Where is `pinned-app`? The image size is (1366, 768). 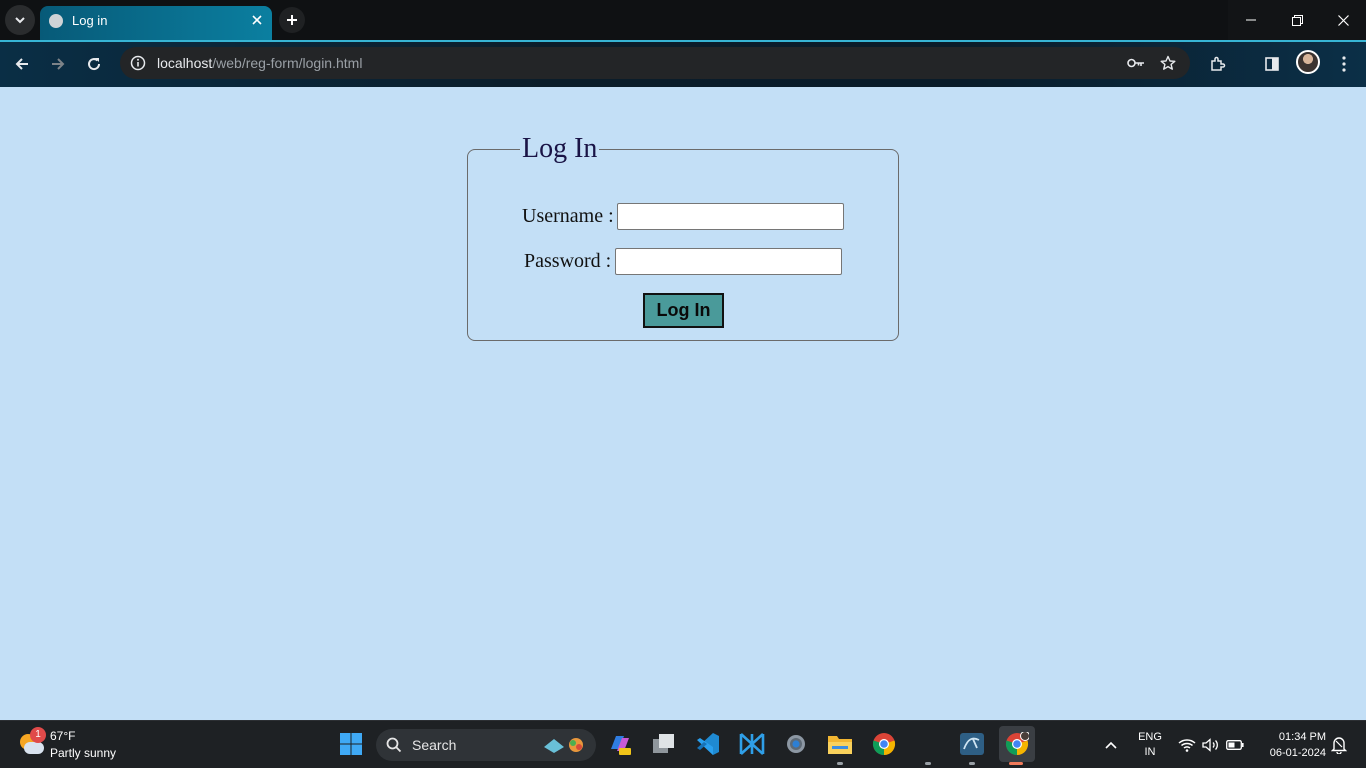
pinned-app is located at coordinates (752, 744).